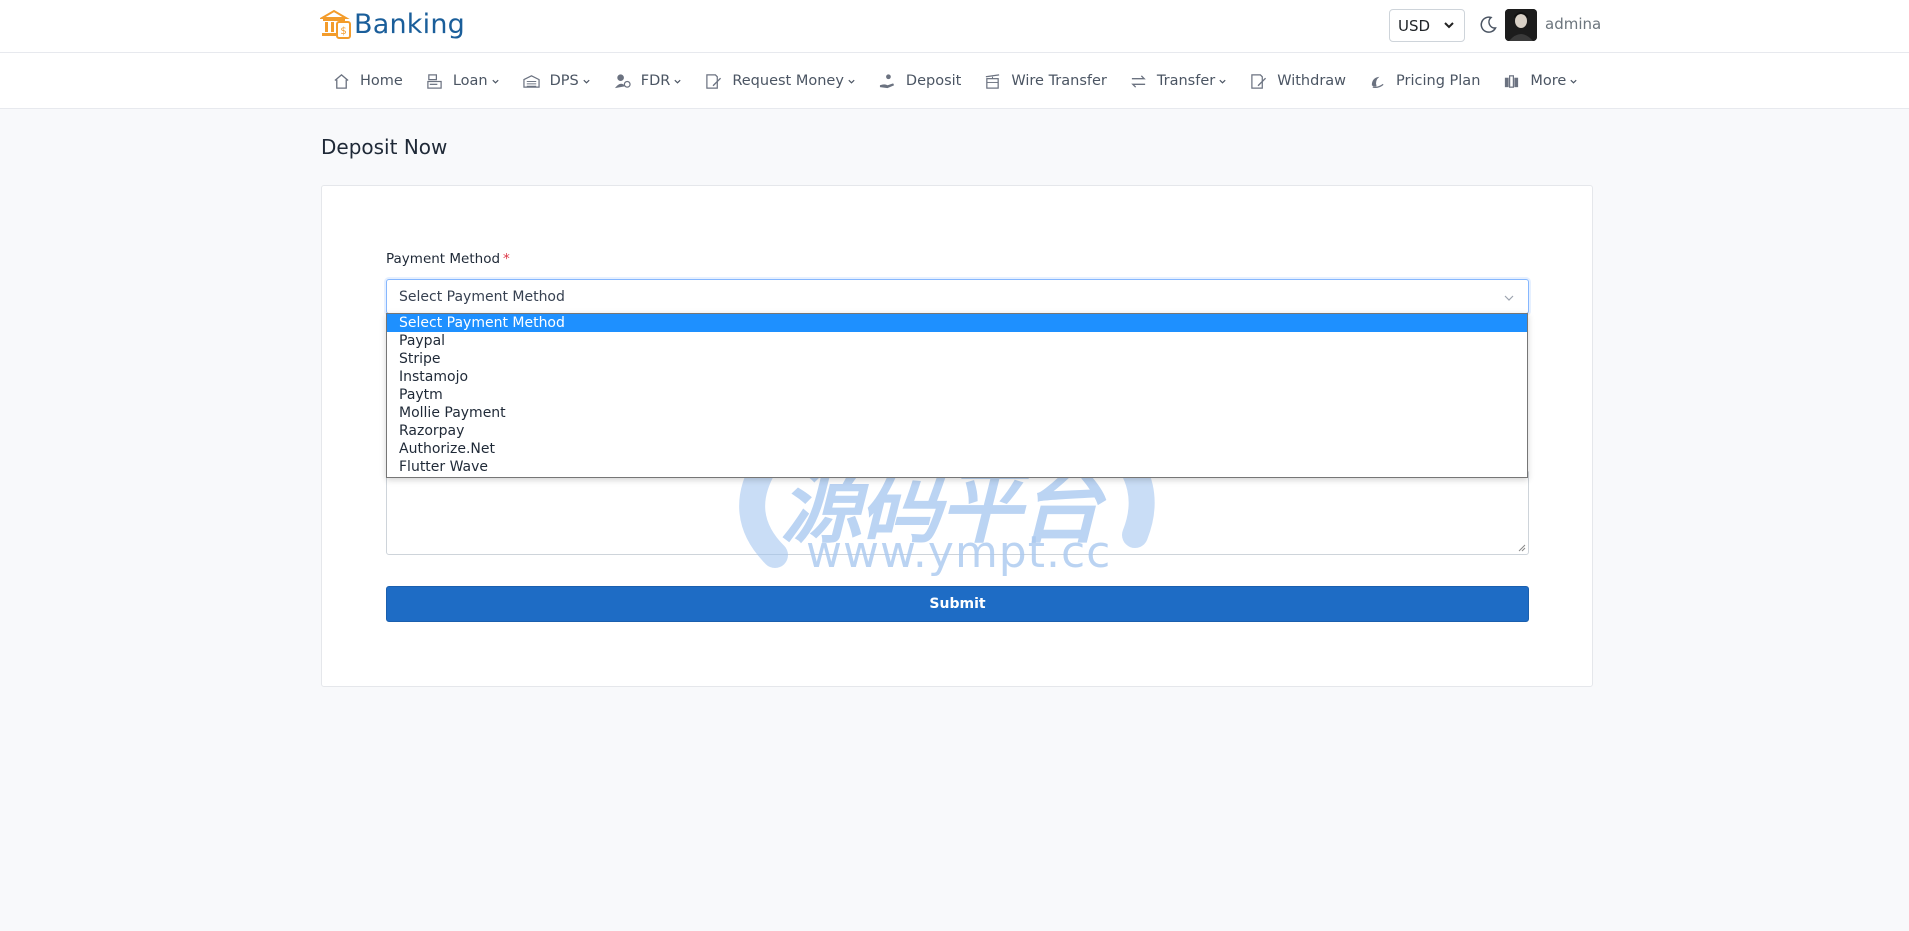  Describe the element at coordinates (1414, 25) in the screenshot. I see `currency-value: USD` at that location.